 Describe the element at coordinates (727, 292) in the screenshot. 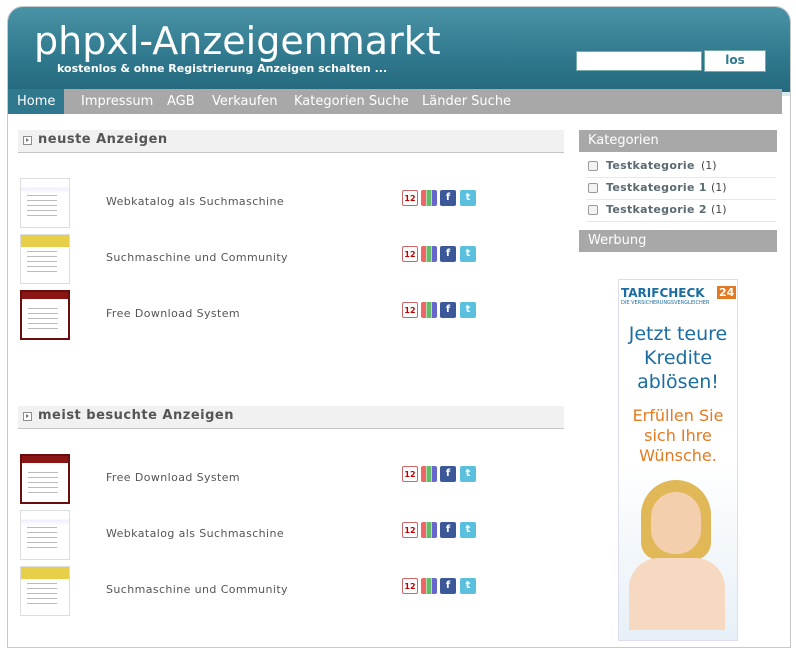

I see `ad-logo-number: 24` at that location.